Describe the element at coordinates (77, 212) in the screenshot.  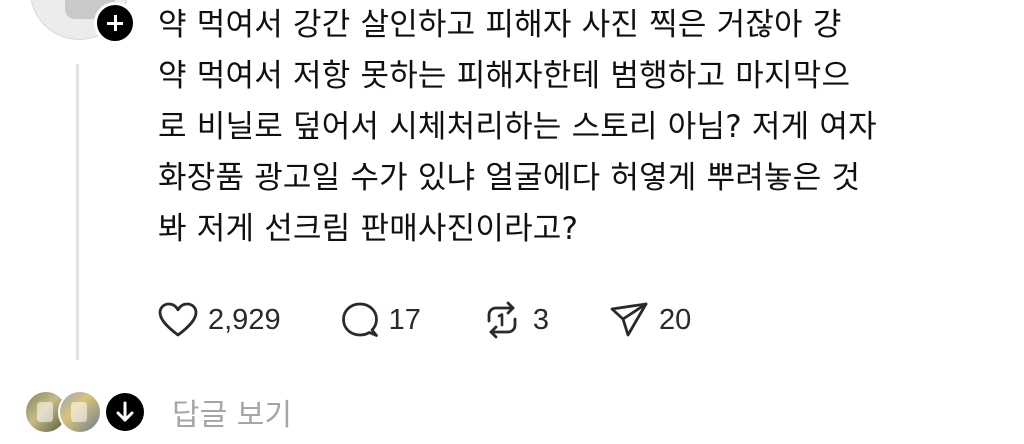
I see `thread-line` at that location.